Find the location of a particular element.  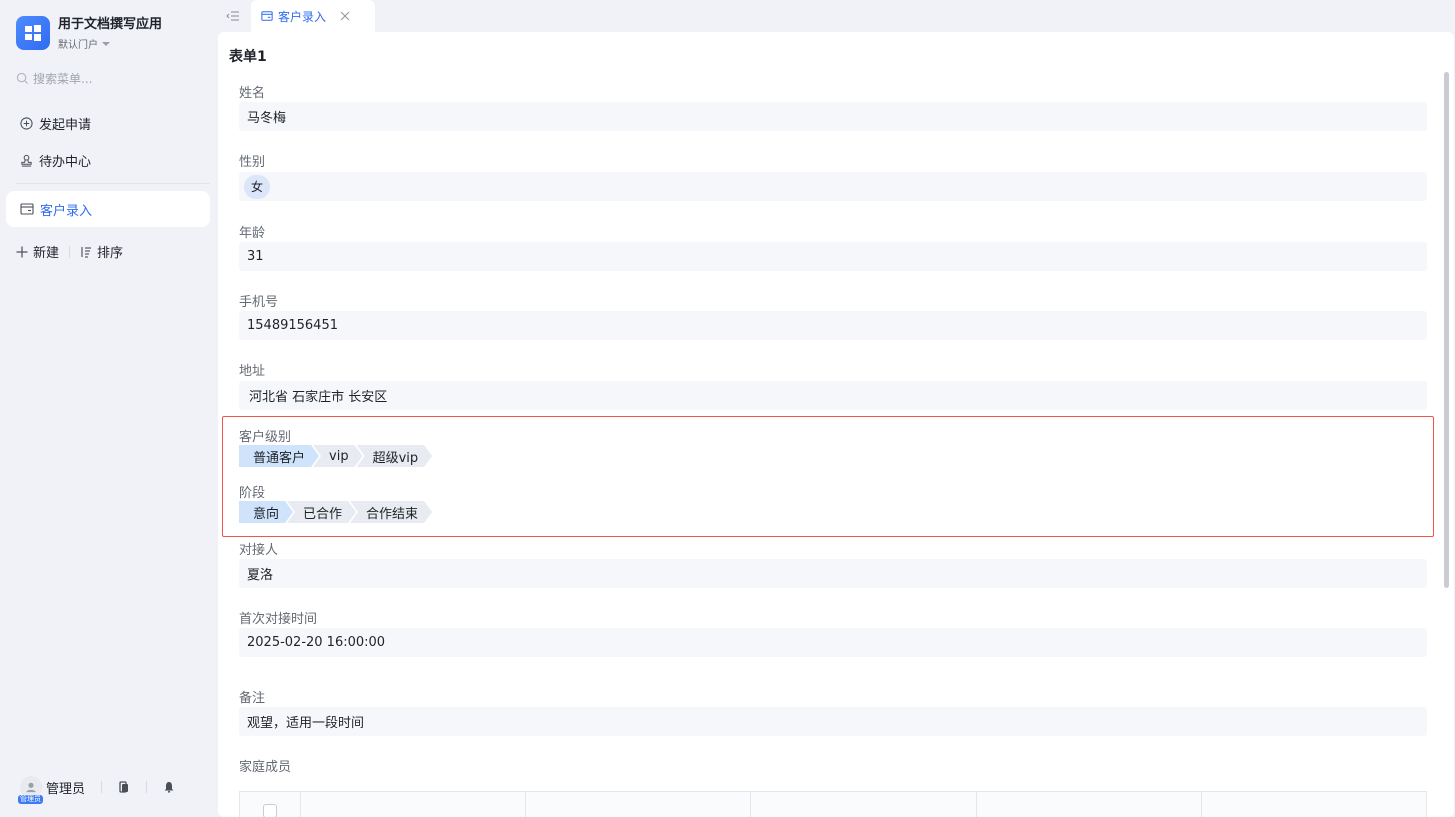

phone-value: 15489156451 is located at coordinates (292, 325).